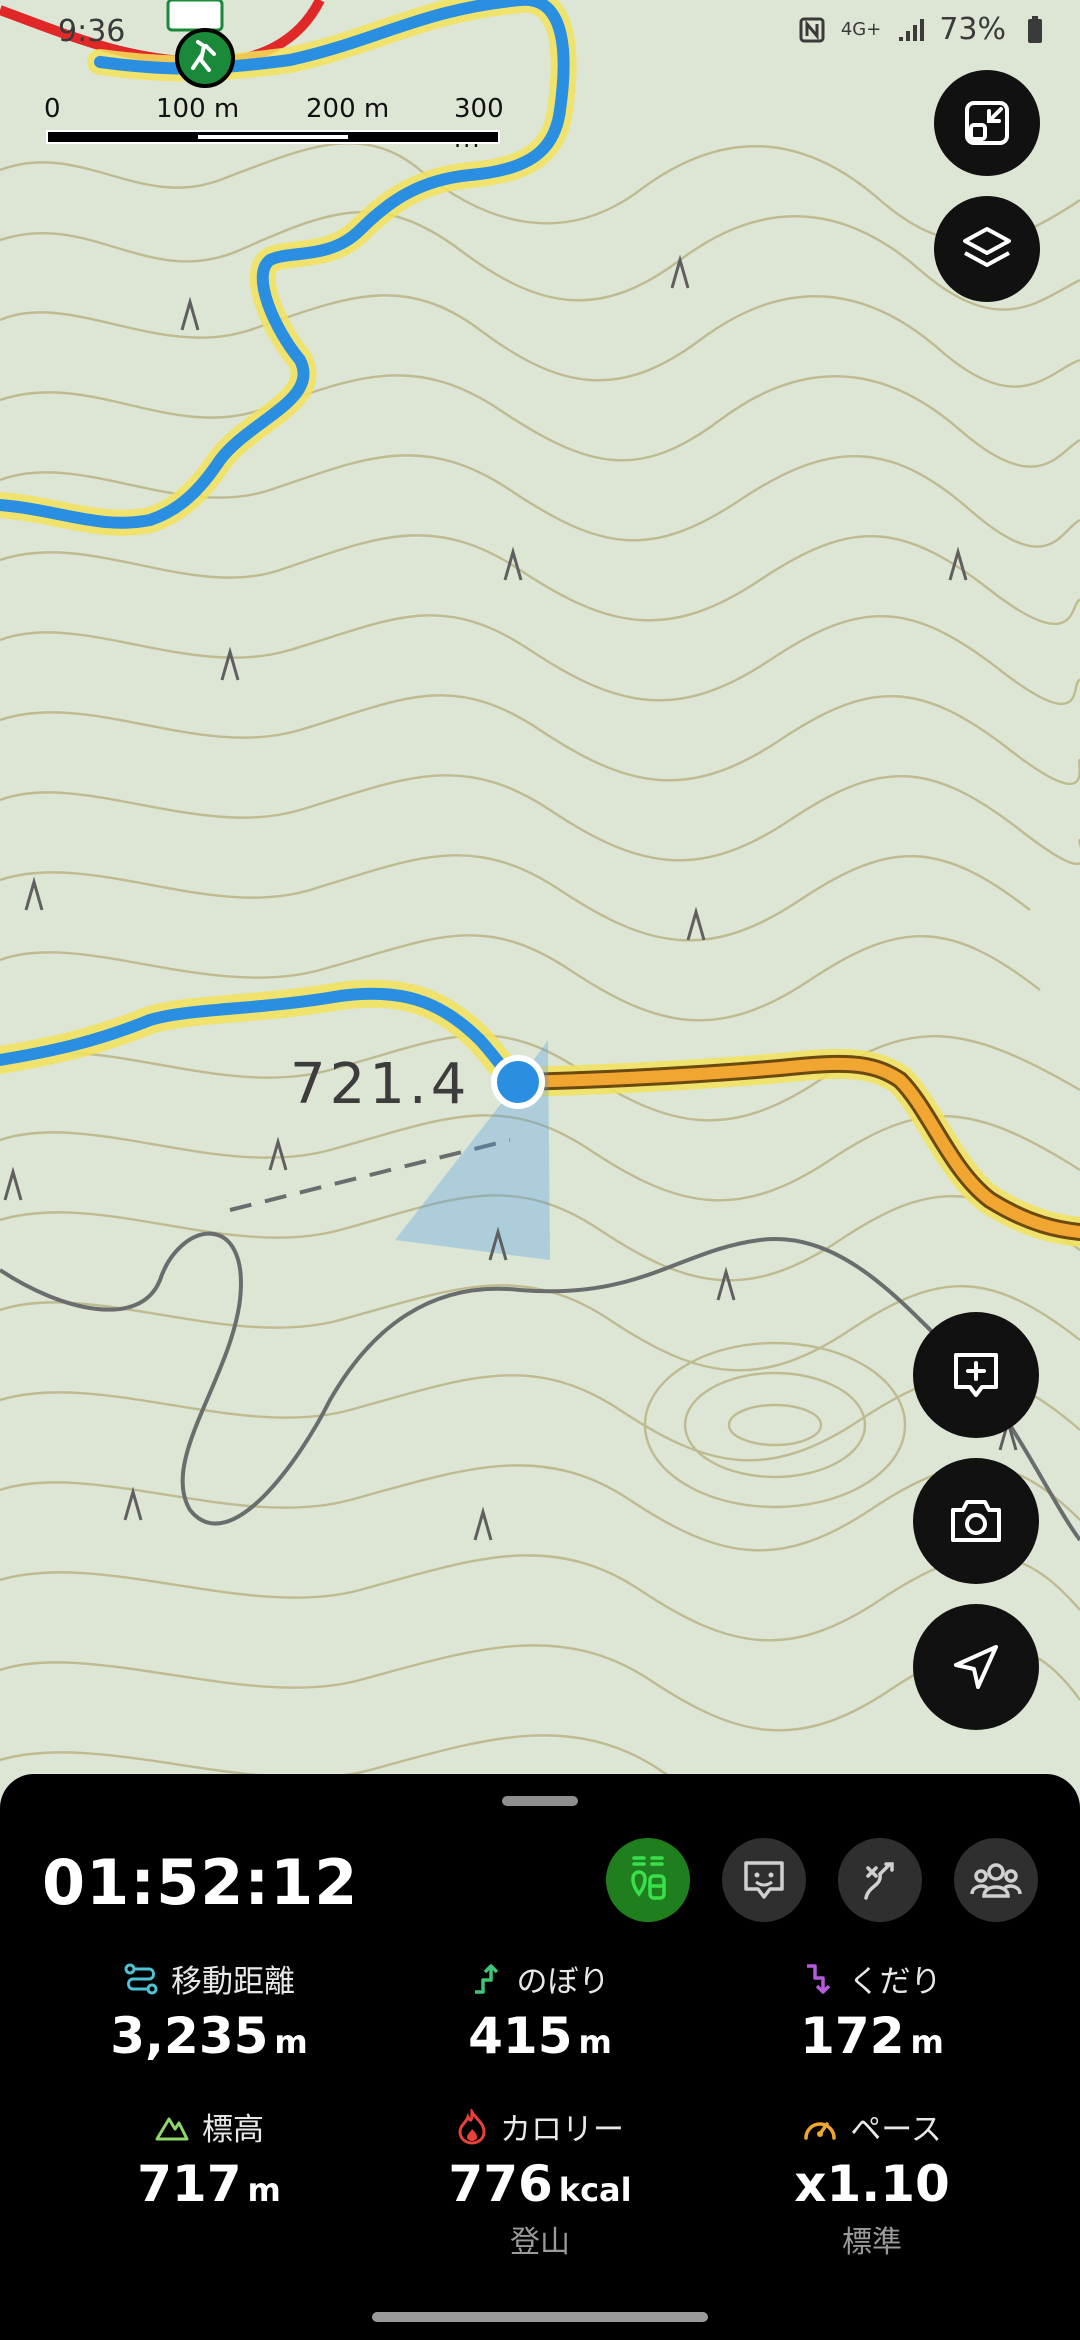 The width and height of the screenshot is (1080, 2340). What do you see at coordinates (910, 30) in the screenshot?
I see `signal-icon` at bounding box center [910, 30].